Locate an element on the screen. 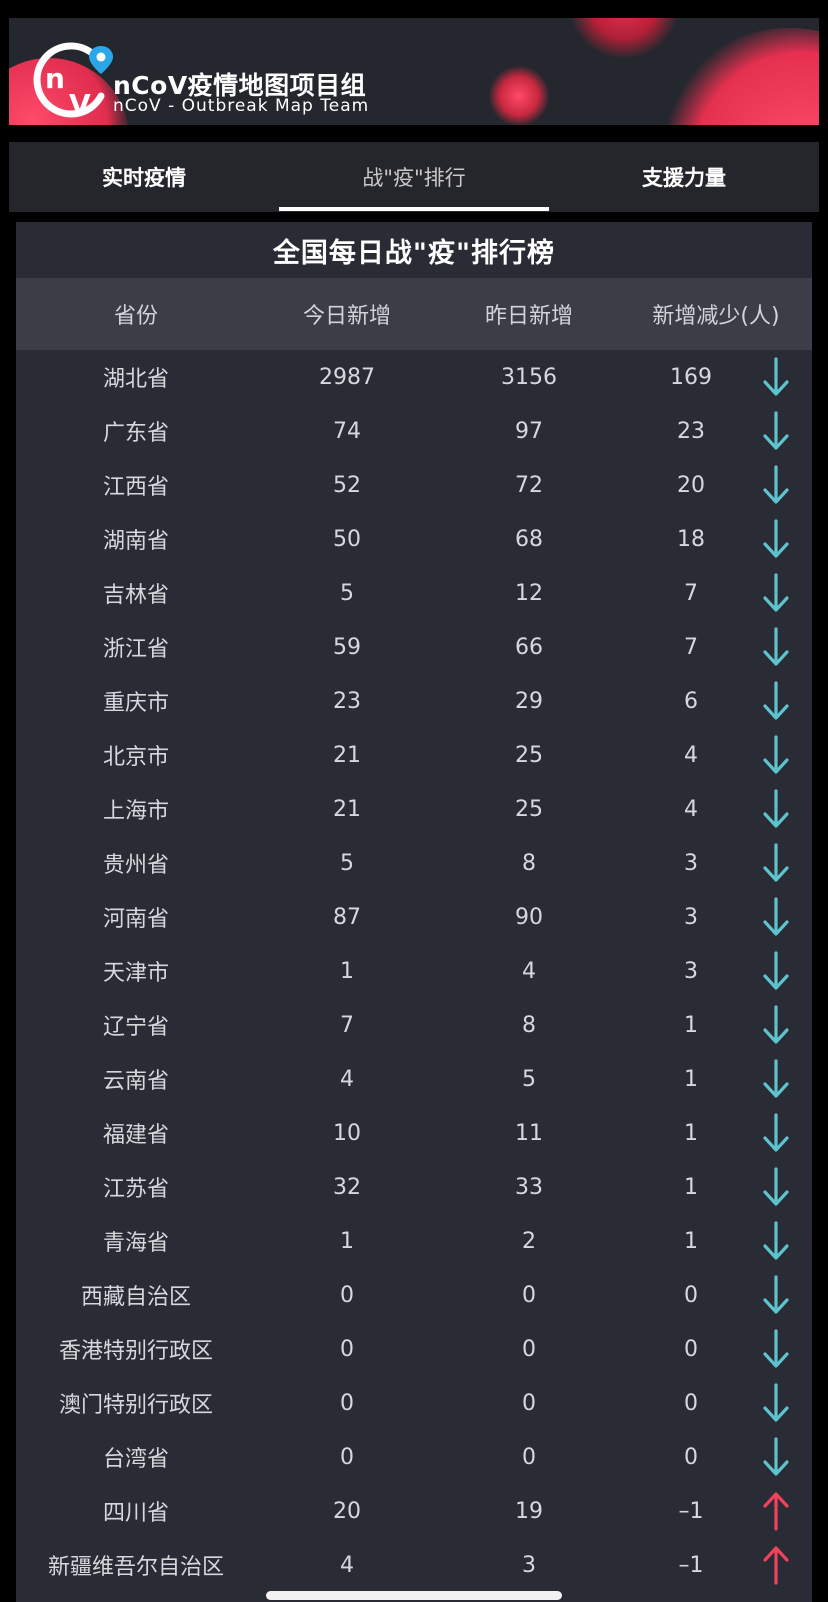 The width and height of the screenshot is (828, 1602). cell-yesterday: 4 is located at coordinates (529, 971).